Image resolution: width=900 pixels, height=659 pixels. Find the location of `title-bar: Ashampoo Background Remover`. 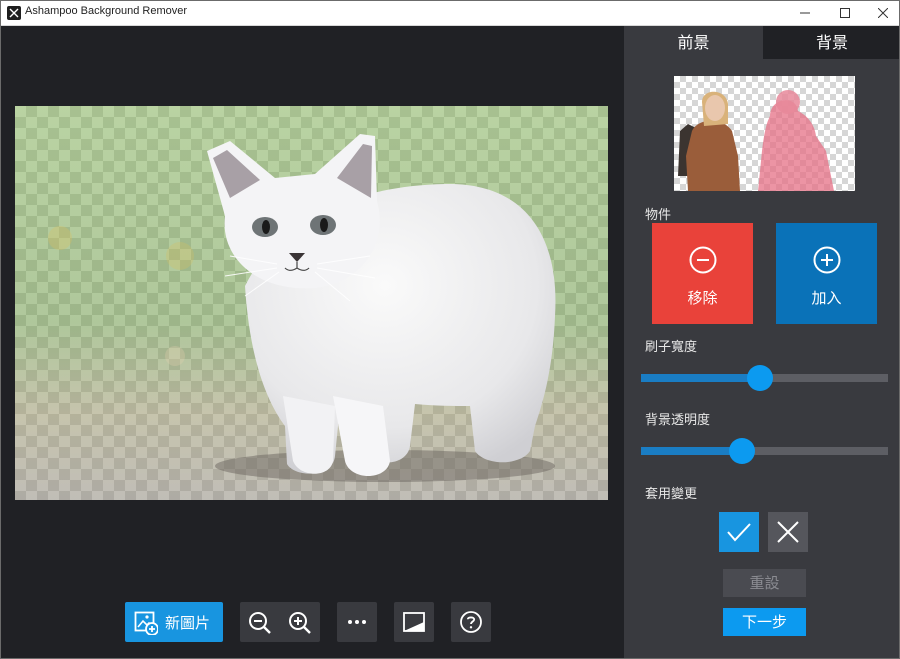

title-bar: Ashampoo Background Remover is located at coordinates (450, 13).